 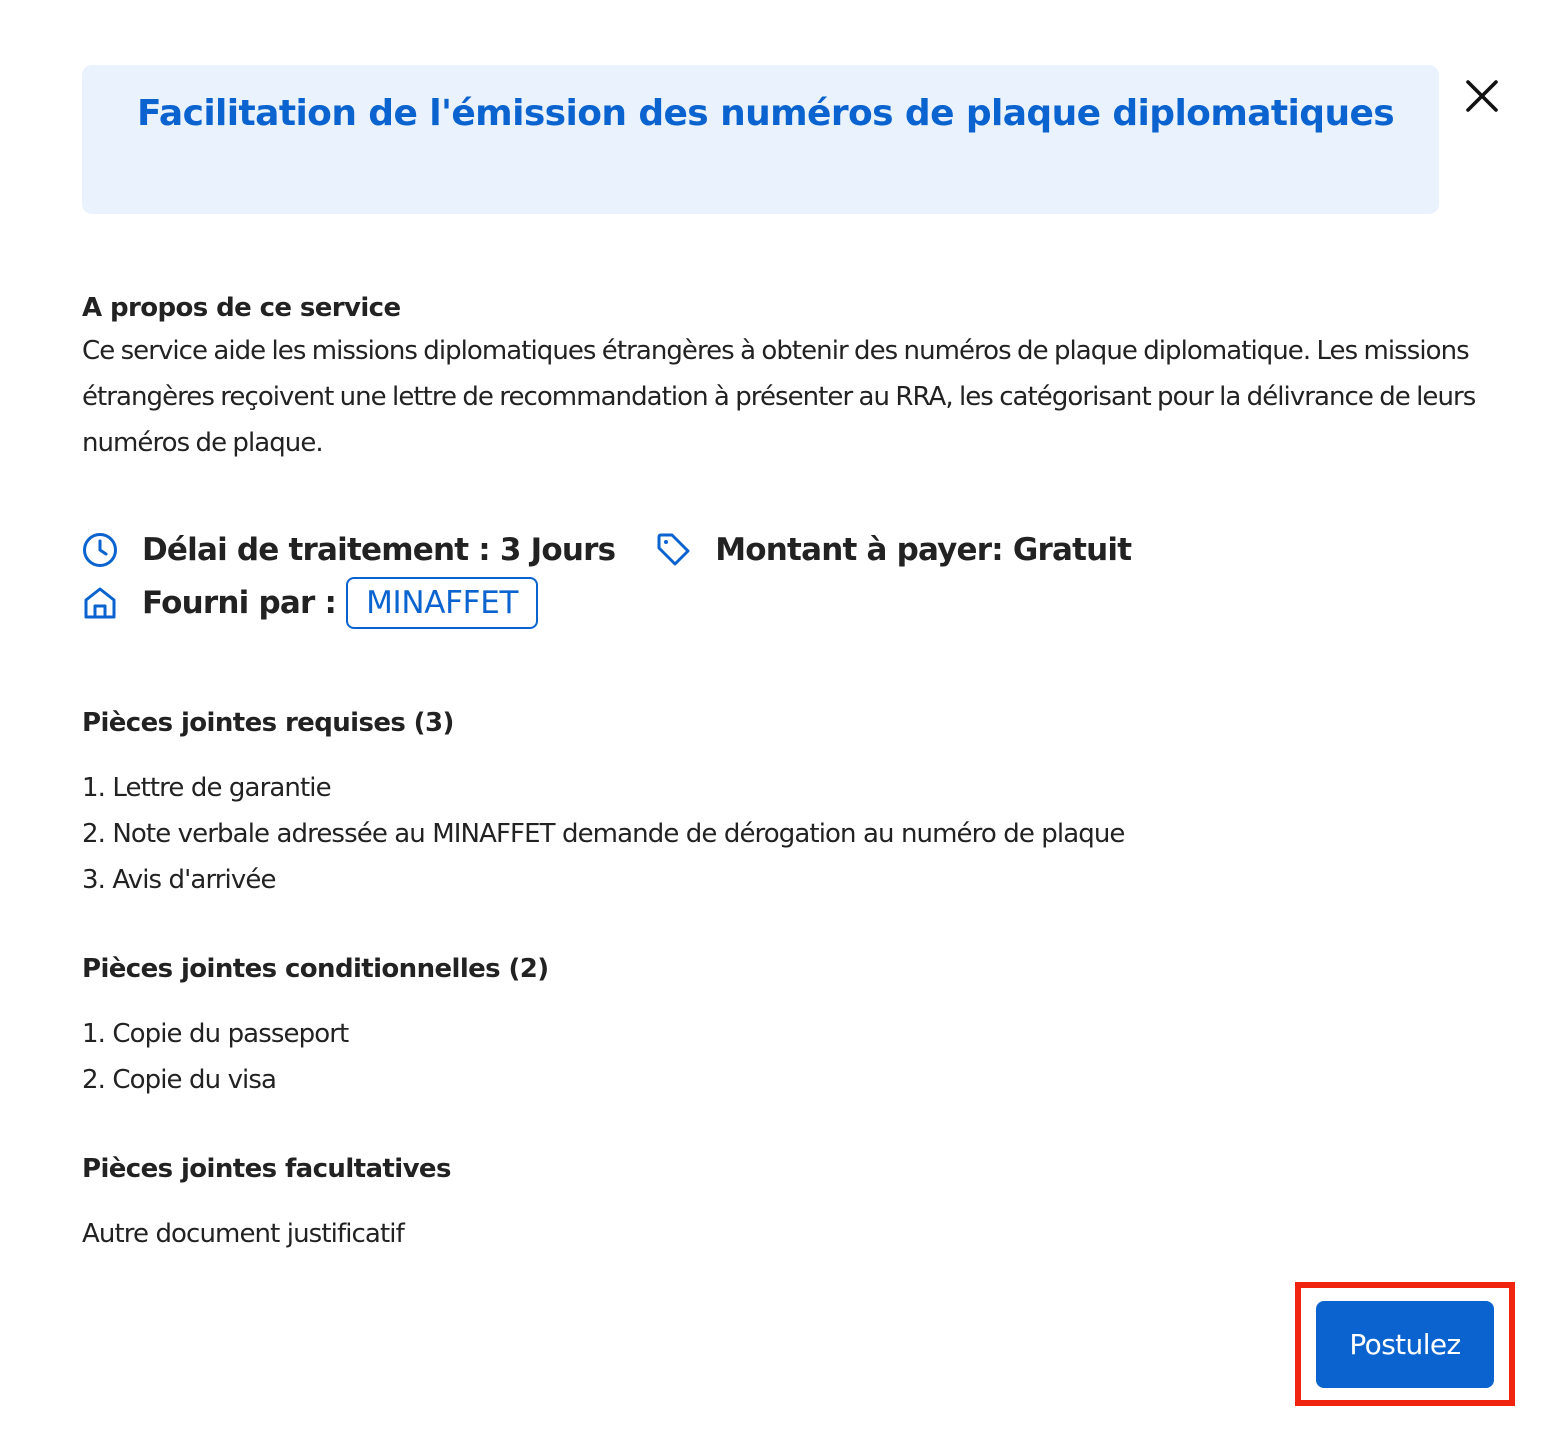 What do you see at coordinates (606, 603) in the screenshot?
I see `meta-row-provider: Fourni par : MINAFFET` at bounding box center [606, 603].